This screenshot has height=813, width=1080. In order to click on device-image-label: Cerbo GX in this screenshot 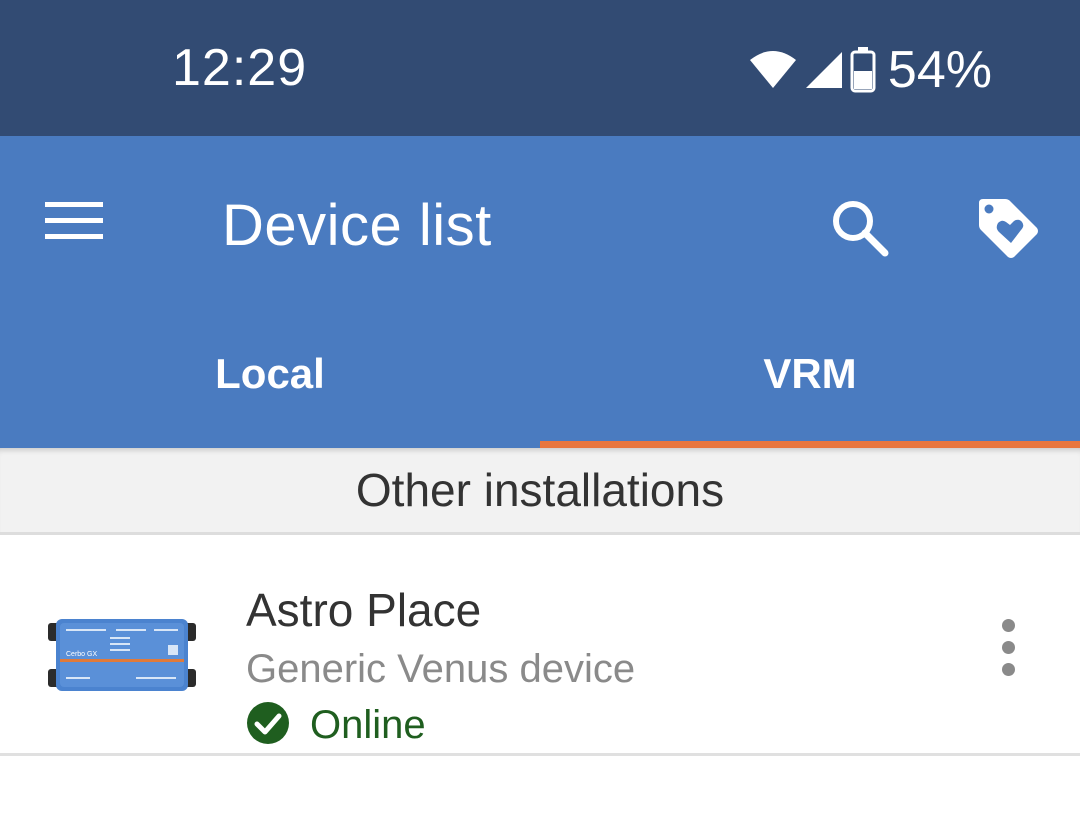, I will do `click(81, 654)`.